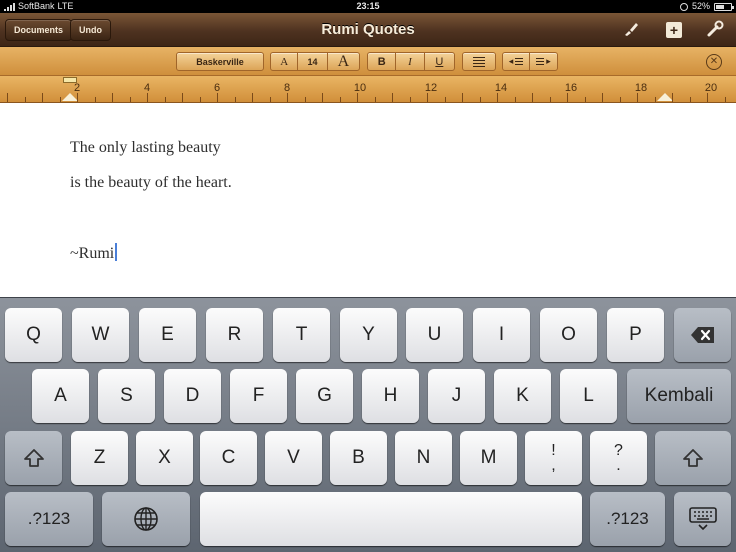  I want to click on alignment-button, so click(479, 61).